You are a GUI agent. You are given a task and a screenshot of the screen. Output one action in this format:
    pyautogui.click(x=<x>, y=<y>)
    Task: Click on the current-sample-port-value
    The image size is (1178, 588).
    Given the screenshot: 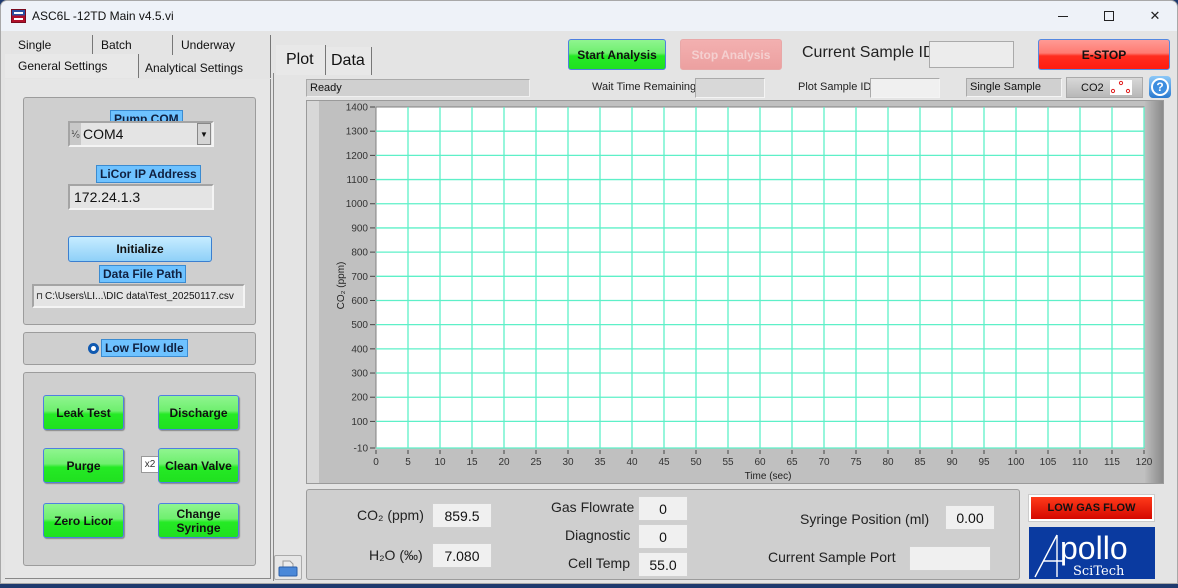 What is the action you would take?
    pyautogui.click(x=950, y=558)
    